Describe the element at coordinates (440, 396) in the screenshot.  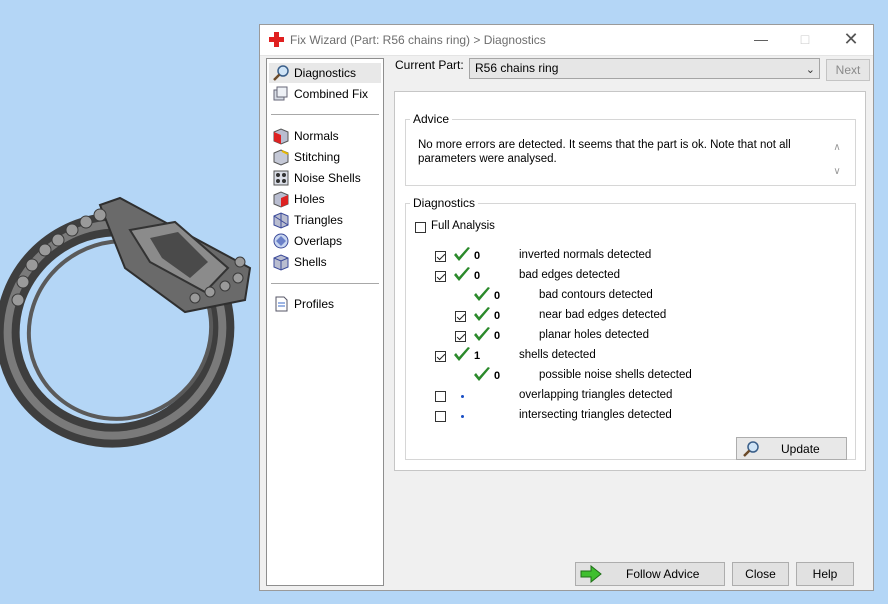
I see `overlapping-triangles-checkbox` at that location.